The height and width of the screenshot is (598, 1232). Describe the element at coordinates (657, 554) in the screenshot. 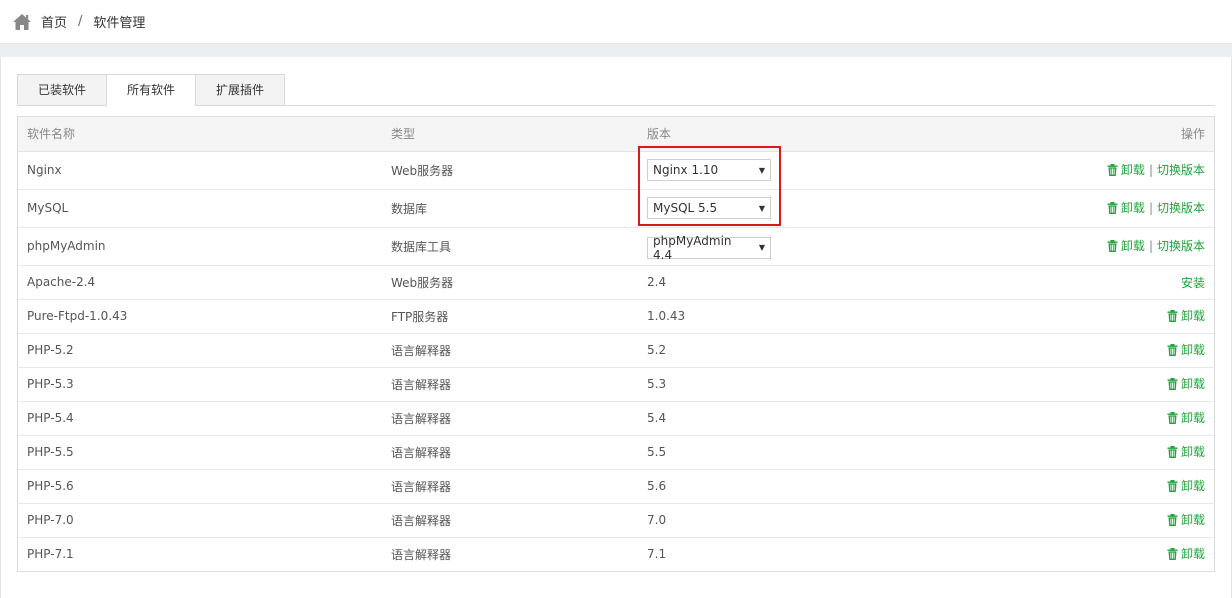

I see `version-text: 7.1` at that location.